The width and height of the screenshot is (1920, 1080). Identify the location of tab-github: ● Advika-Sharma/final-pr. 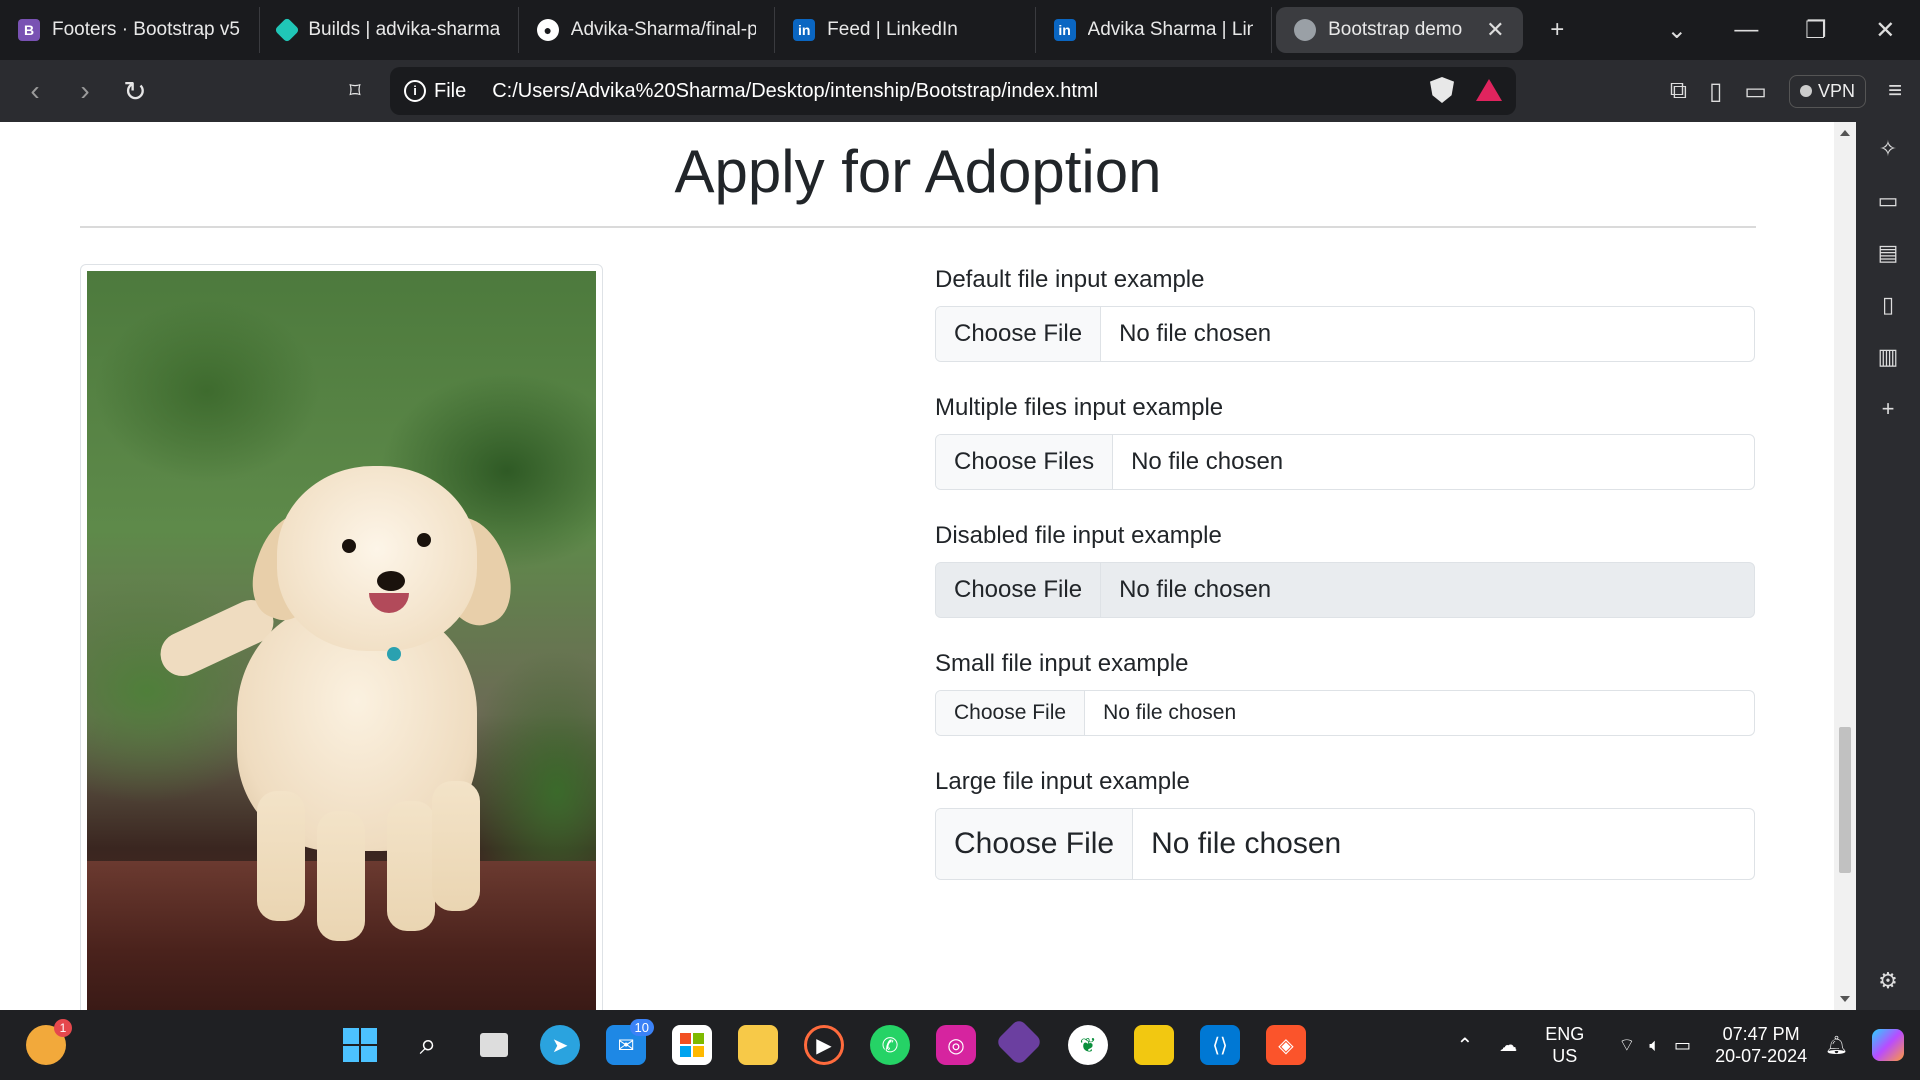
(647, 30).